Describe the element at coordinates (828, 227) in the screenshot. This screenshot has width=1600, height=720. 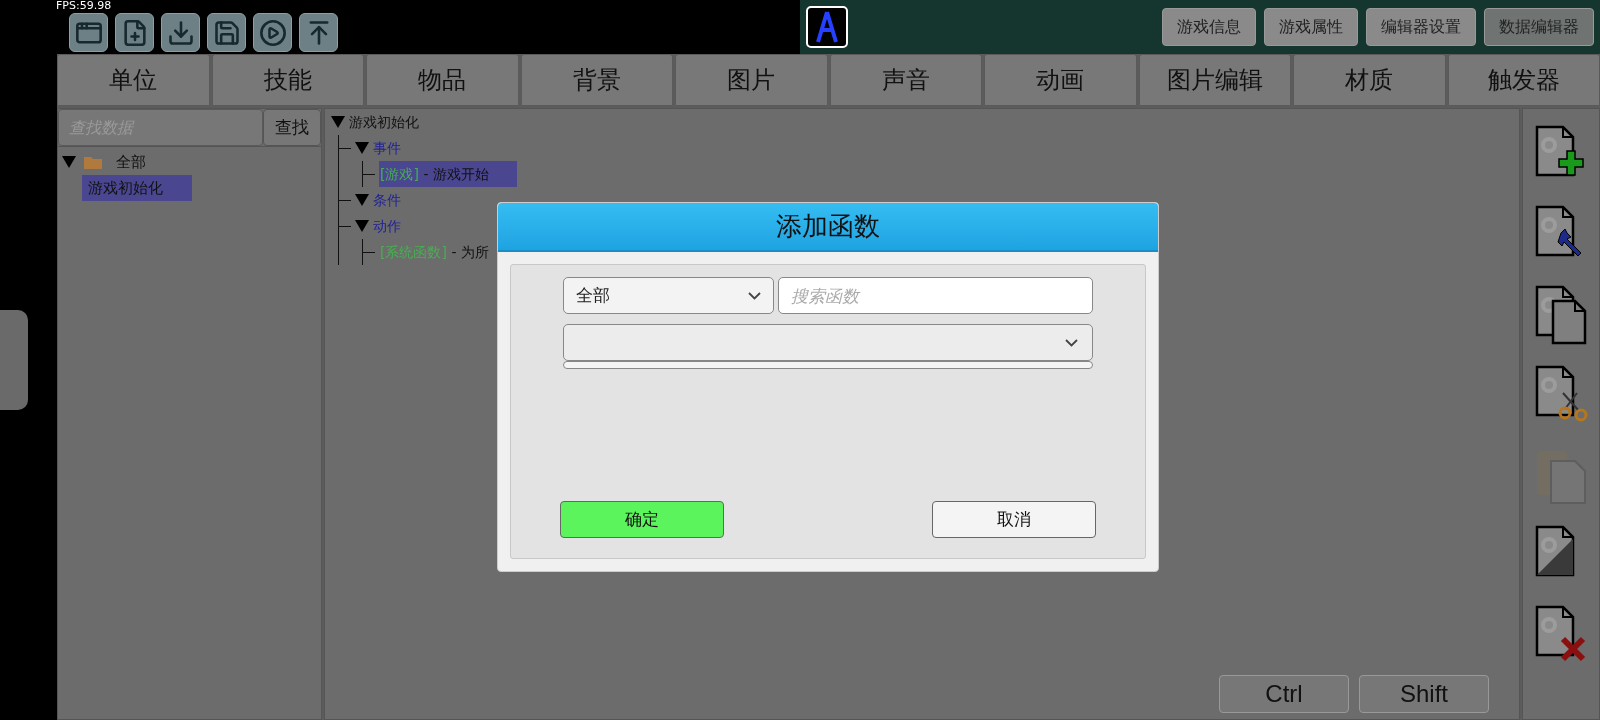
I see `dialog-title: 添加函数` at that location.